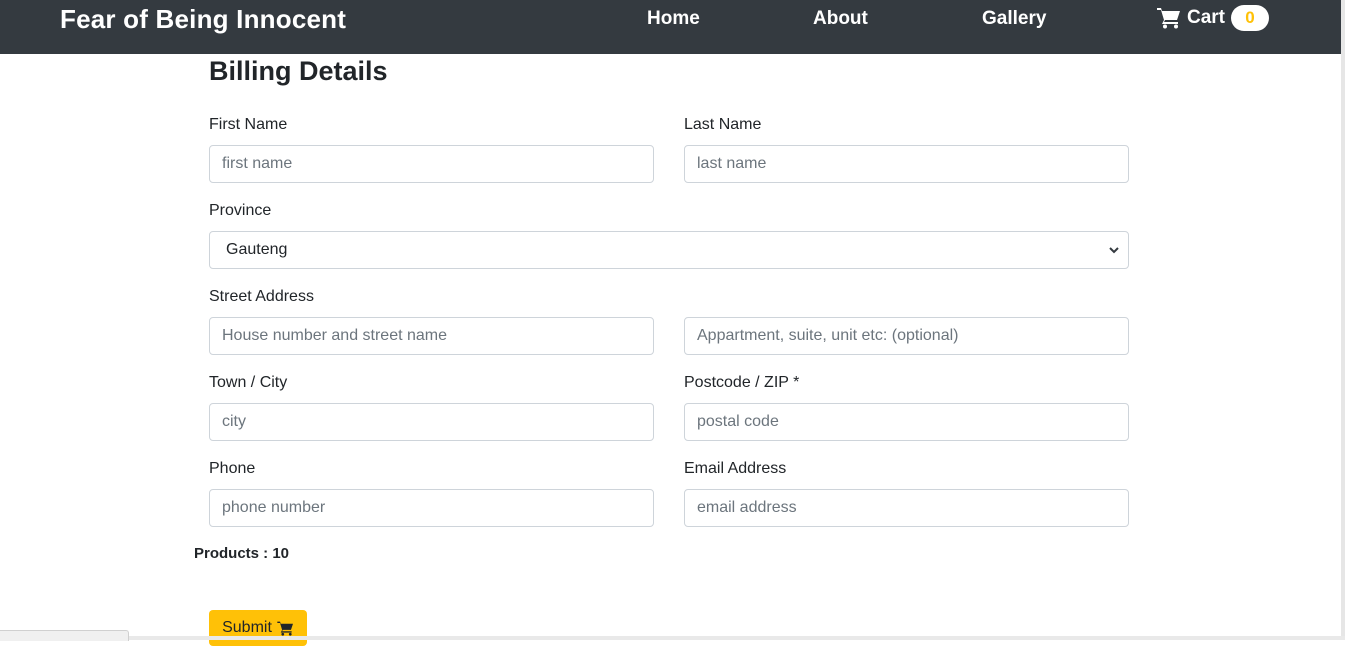 The image size is (1345, 646). I want to click on bottom-scroll-edge, so click(672, 638).